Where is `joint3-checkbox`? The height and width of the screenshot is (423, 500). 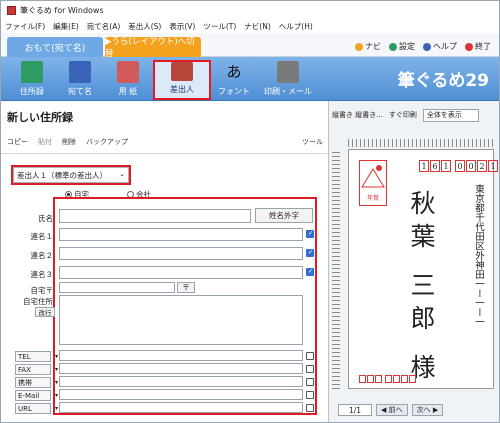 joint3-checkbox is located at coordinates (310, 272).